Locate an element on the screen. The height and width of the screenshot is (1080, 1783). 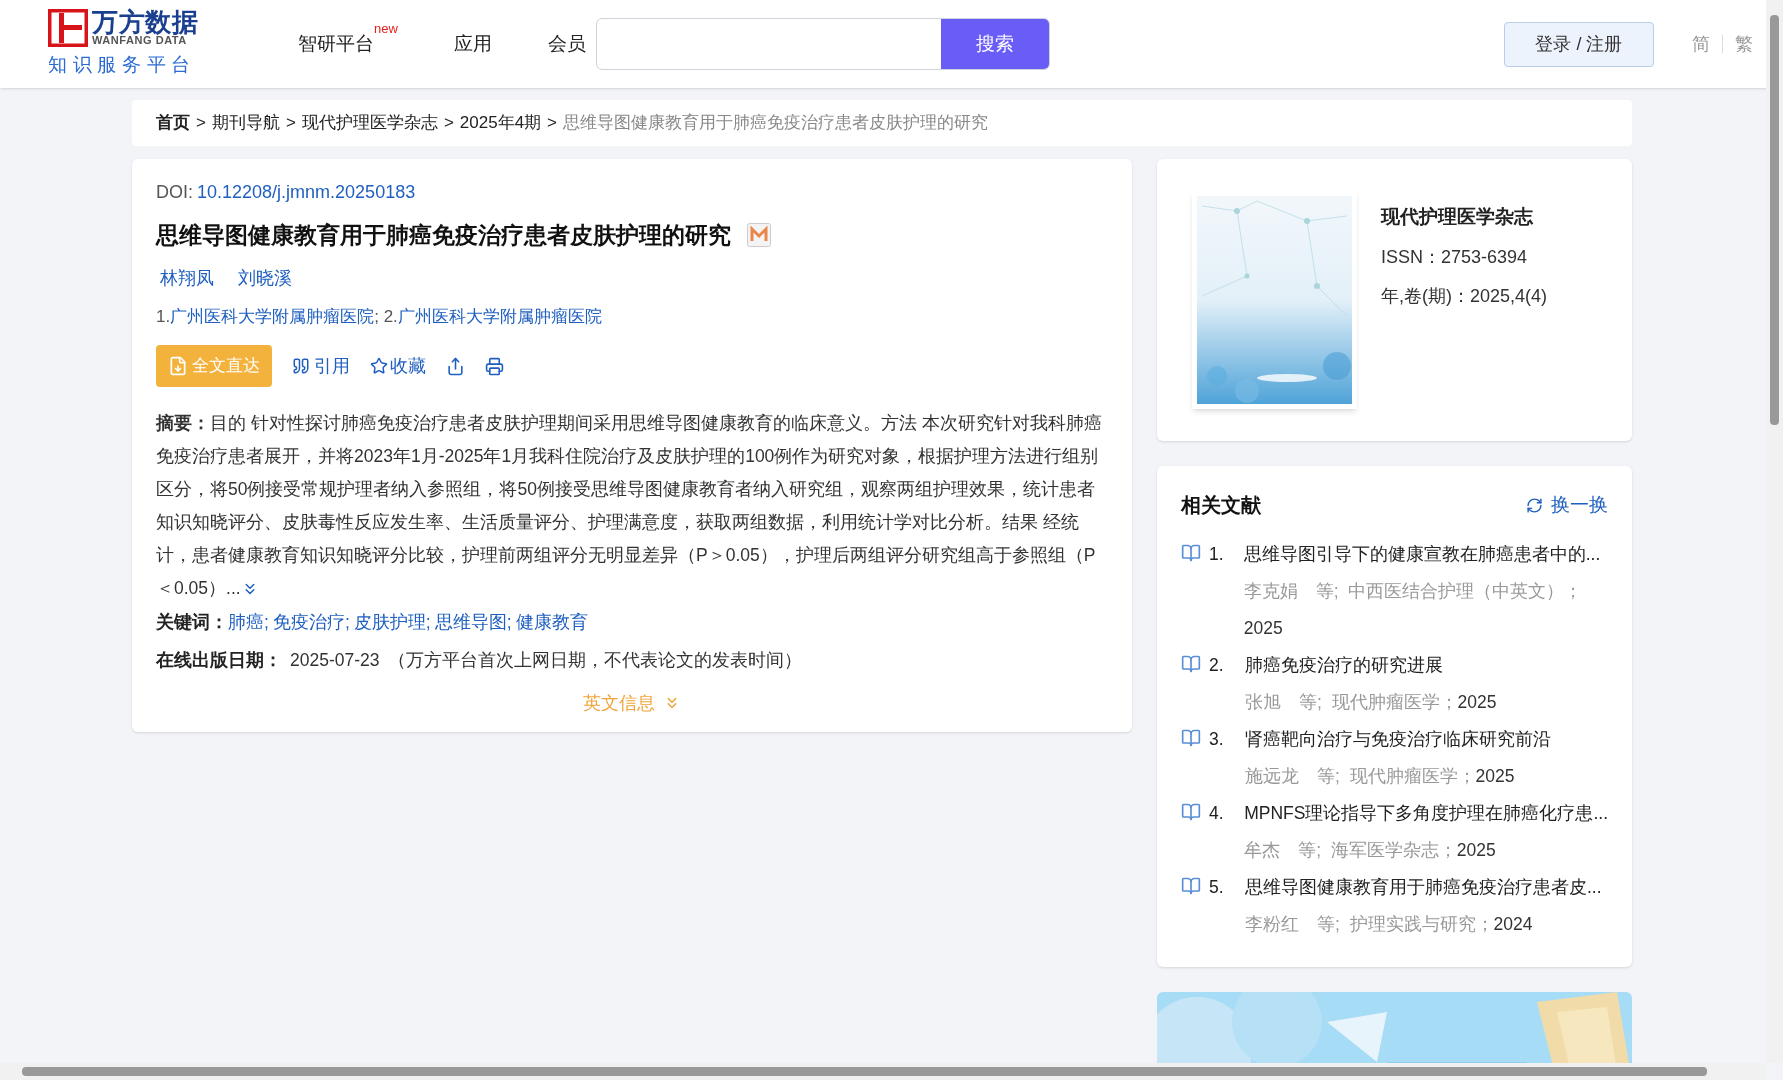
related-meta: 李克娟 等; 中西医结合护理（中英文）； is located at coordinates (1413, 591).